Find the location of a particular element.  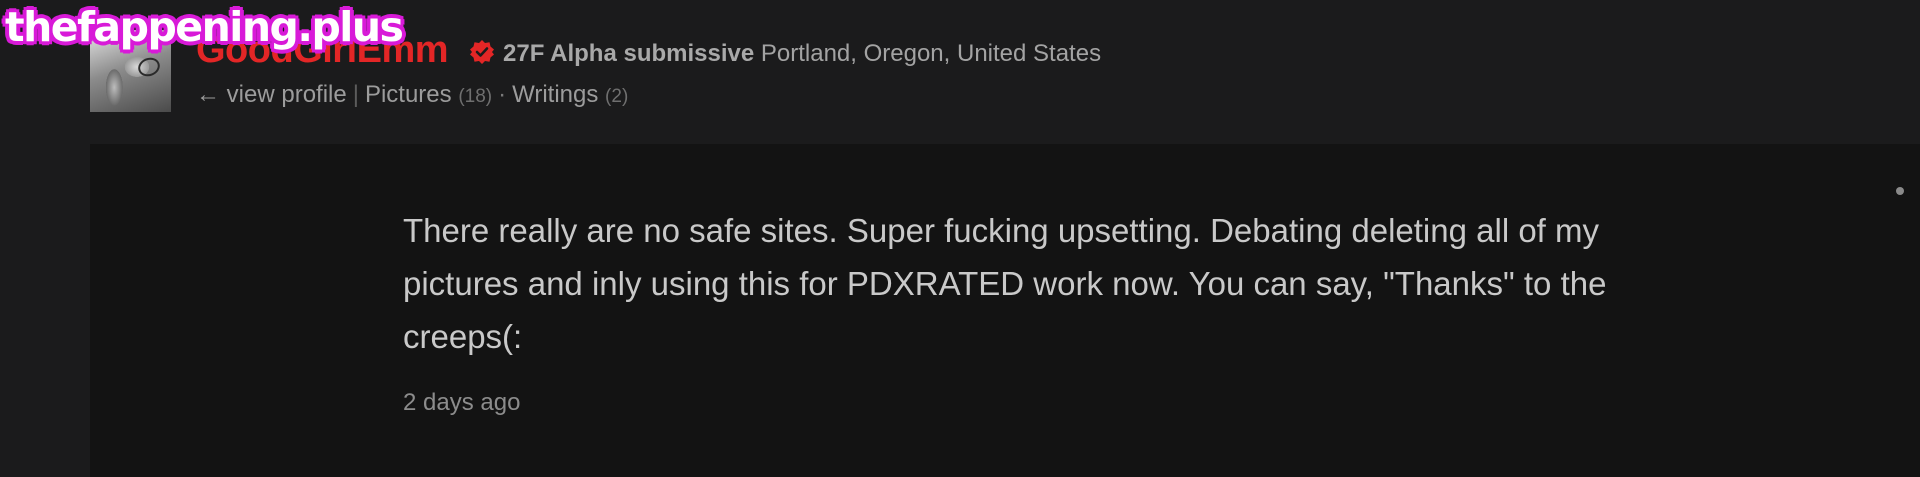

post-timestamp: 2 days ago is located at coordinates (462, 402).